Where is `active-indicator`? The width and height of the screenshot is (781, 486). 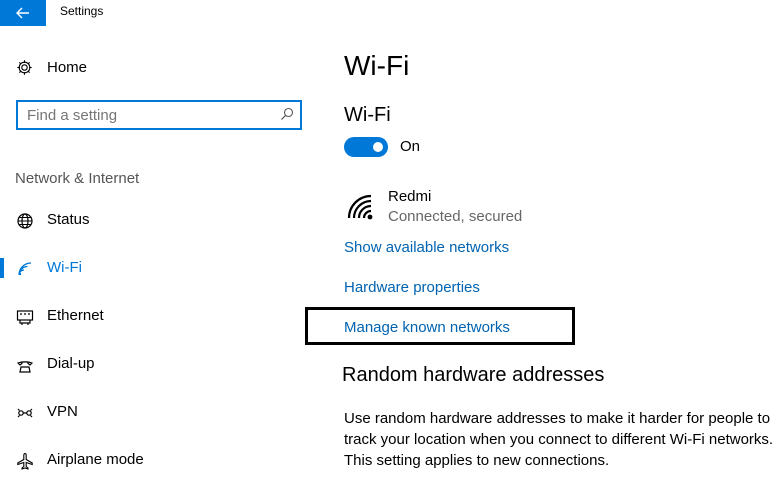
active-indicator is located at coordinates (2, 268).